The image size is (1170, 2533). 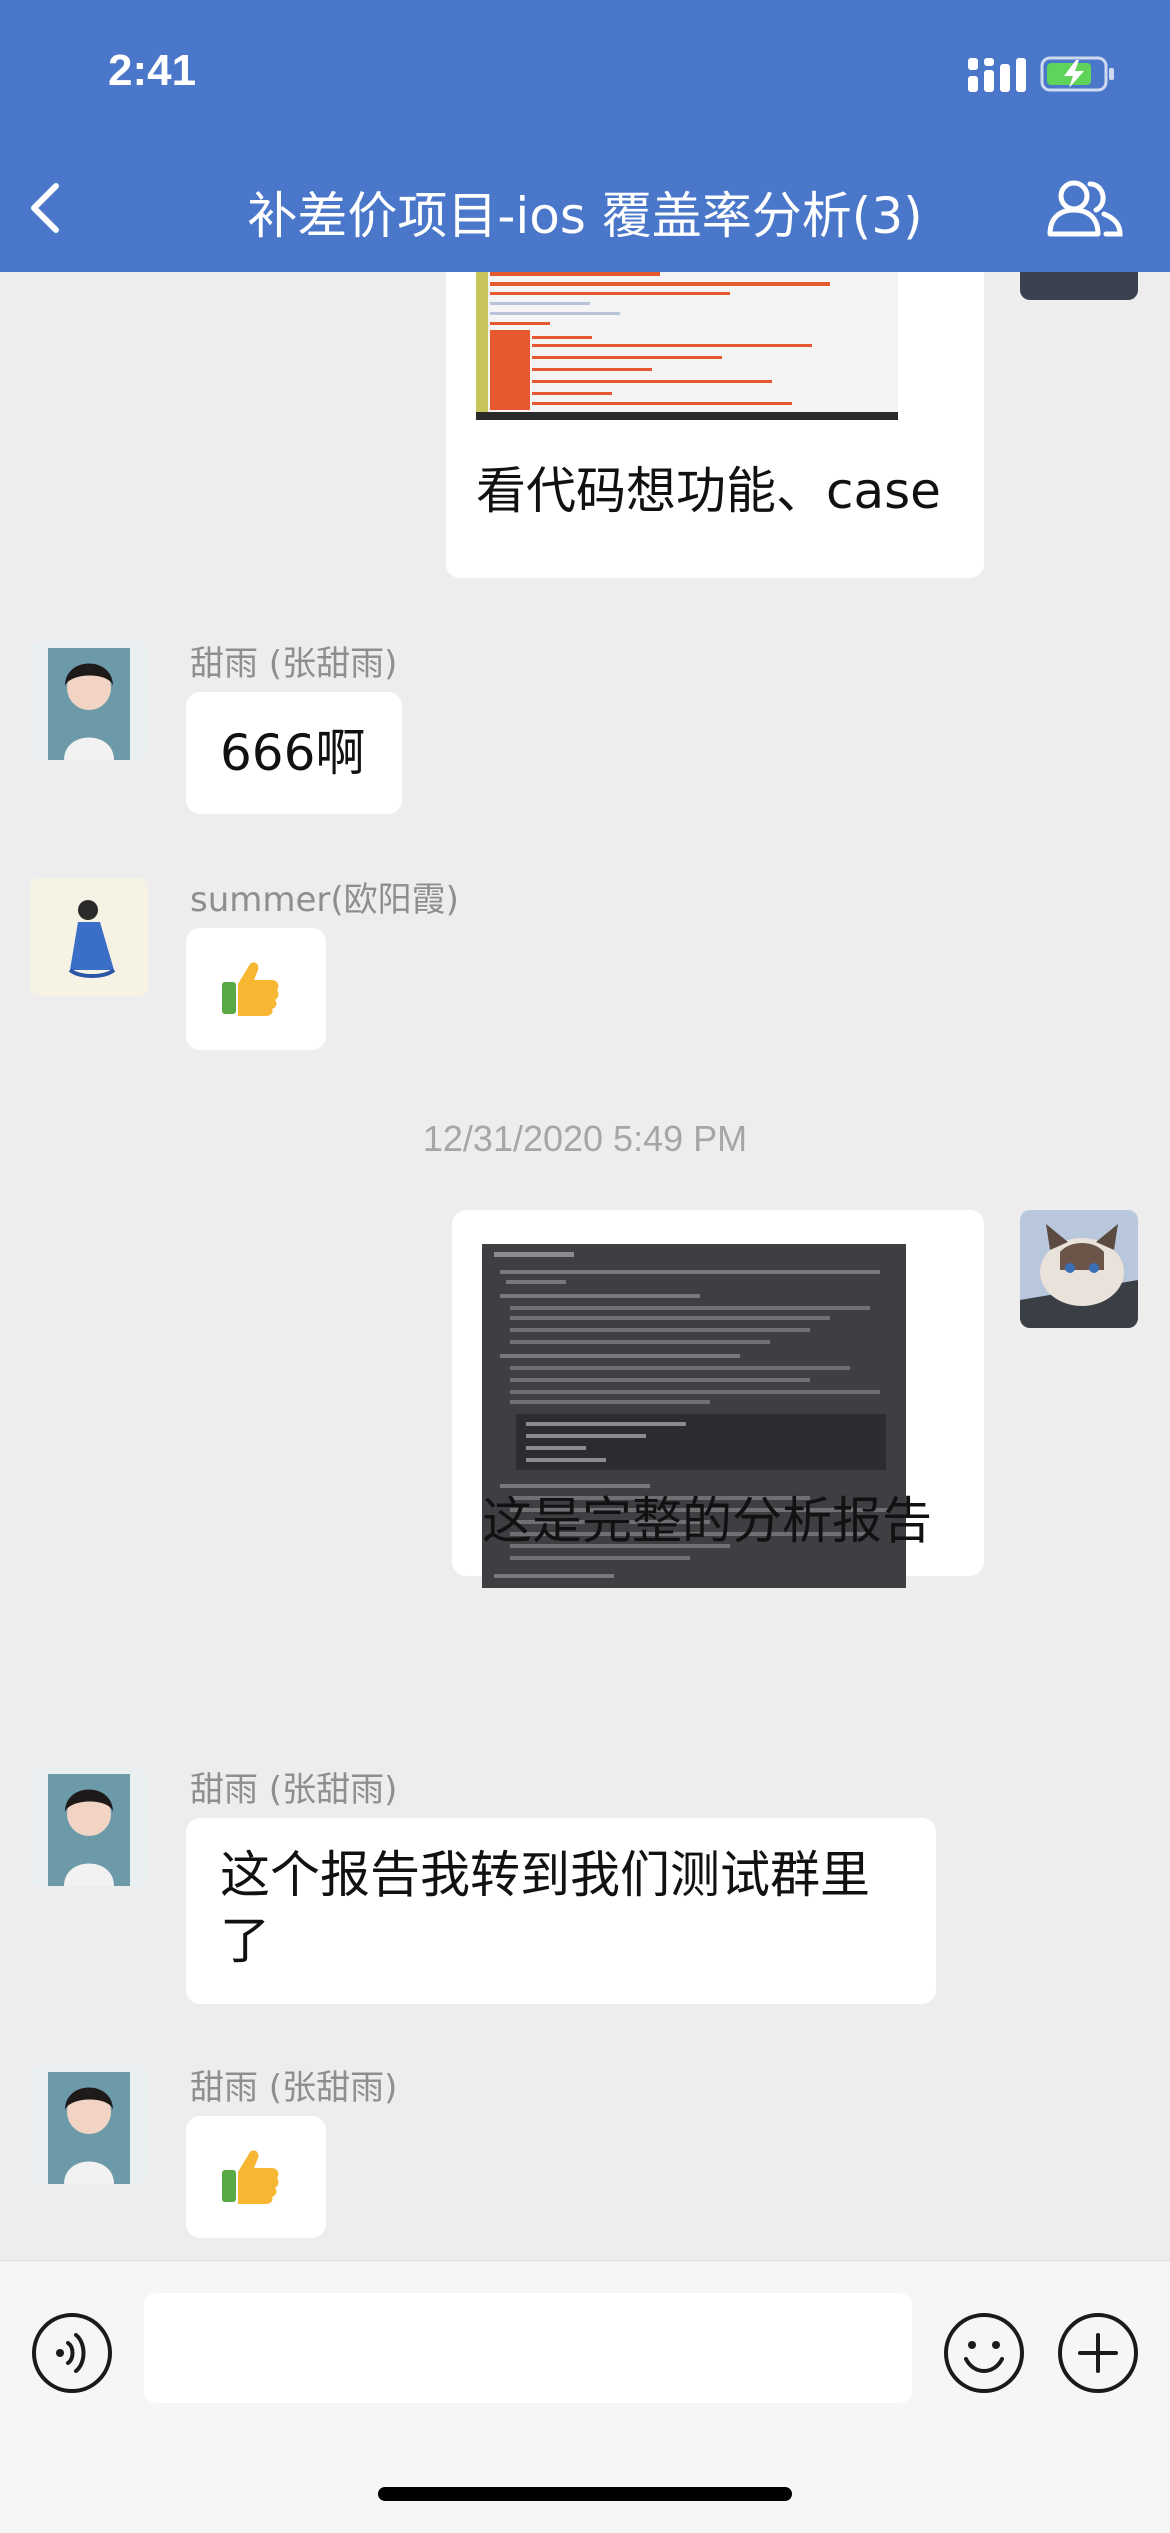 I want to click on group-members-icon, so click(x=1084, y=208).